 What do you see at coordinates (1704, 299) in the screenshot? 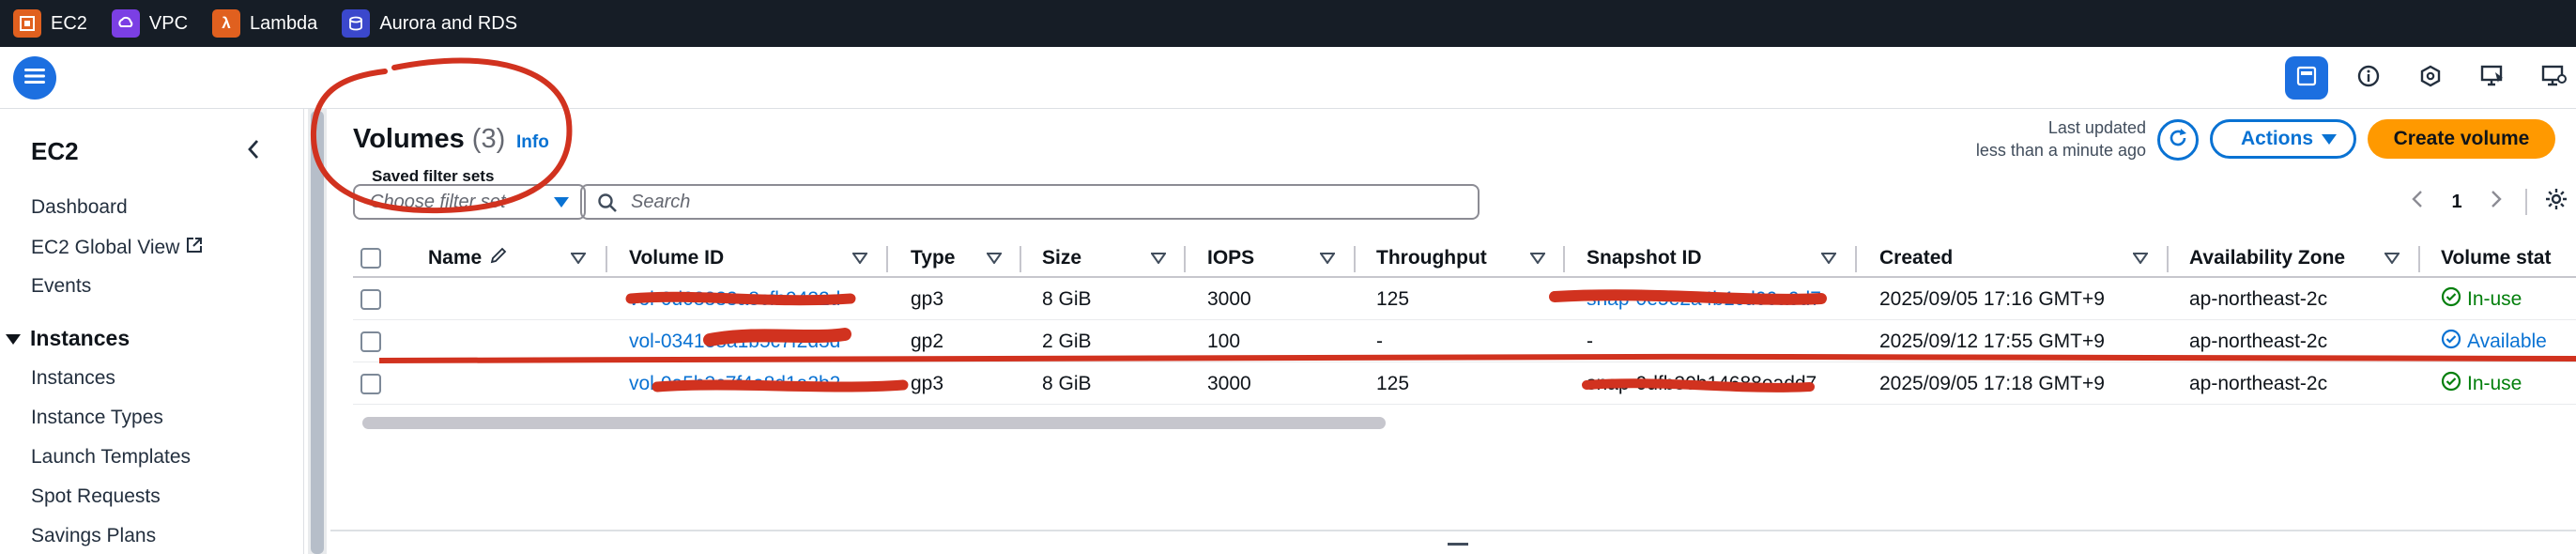
I see `cell-snapshot-id: snap-0e5e2a4b1cd00a0d7` at bounding box center [1704, 299].